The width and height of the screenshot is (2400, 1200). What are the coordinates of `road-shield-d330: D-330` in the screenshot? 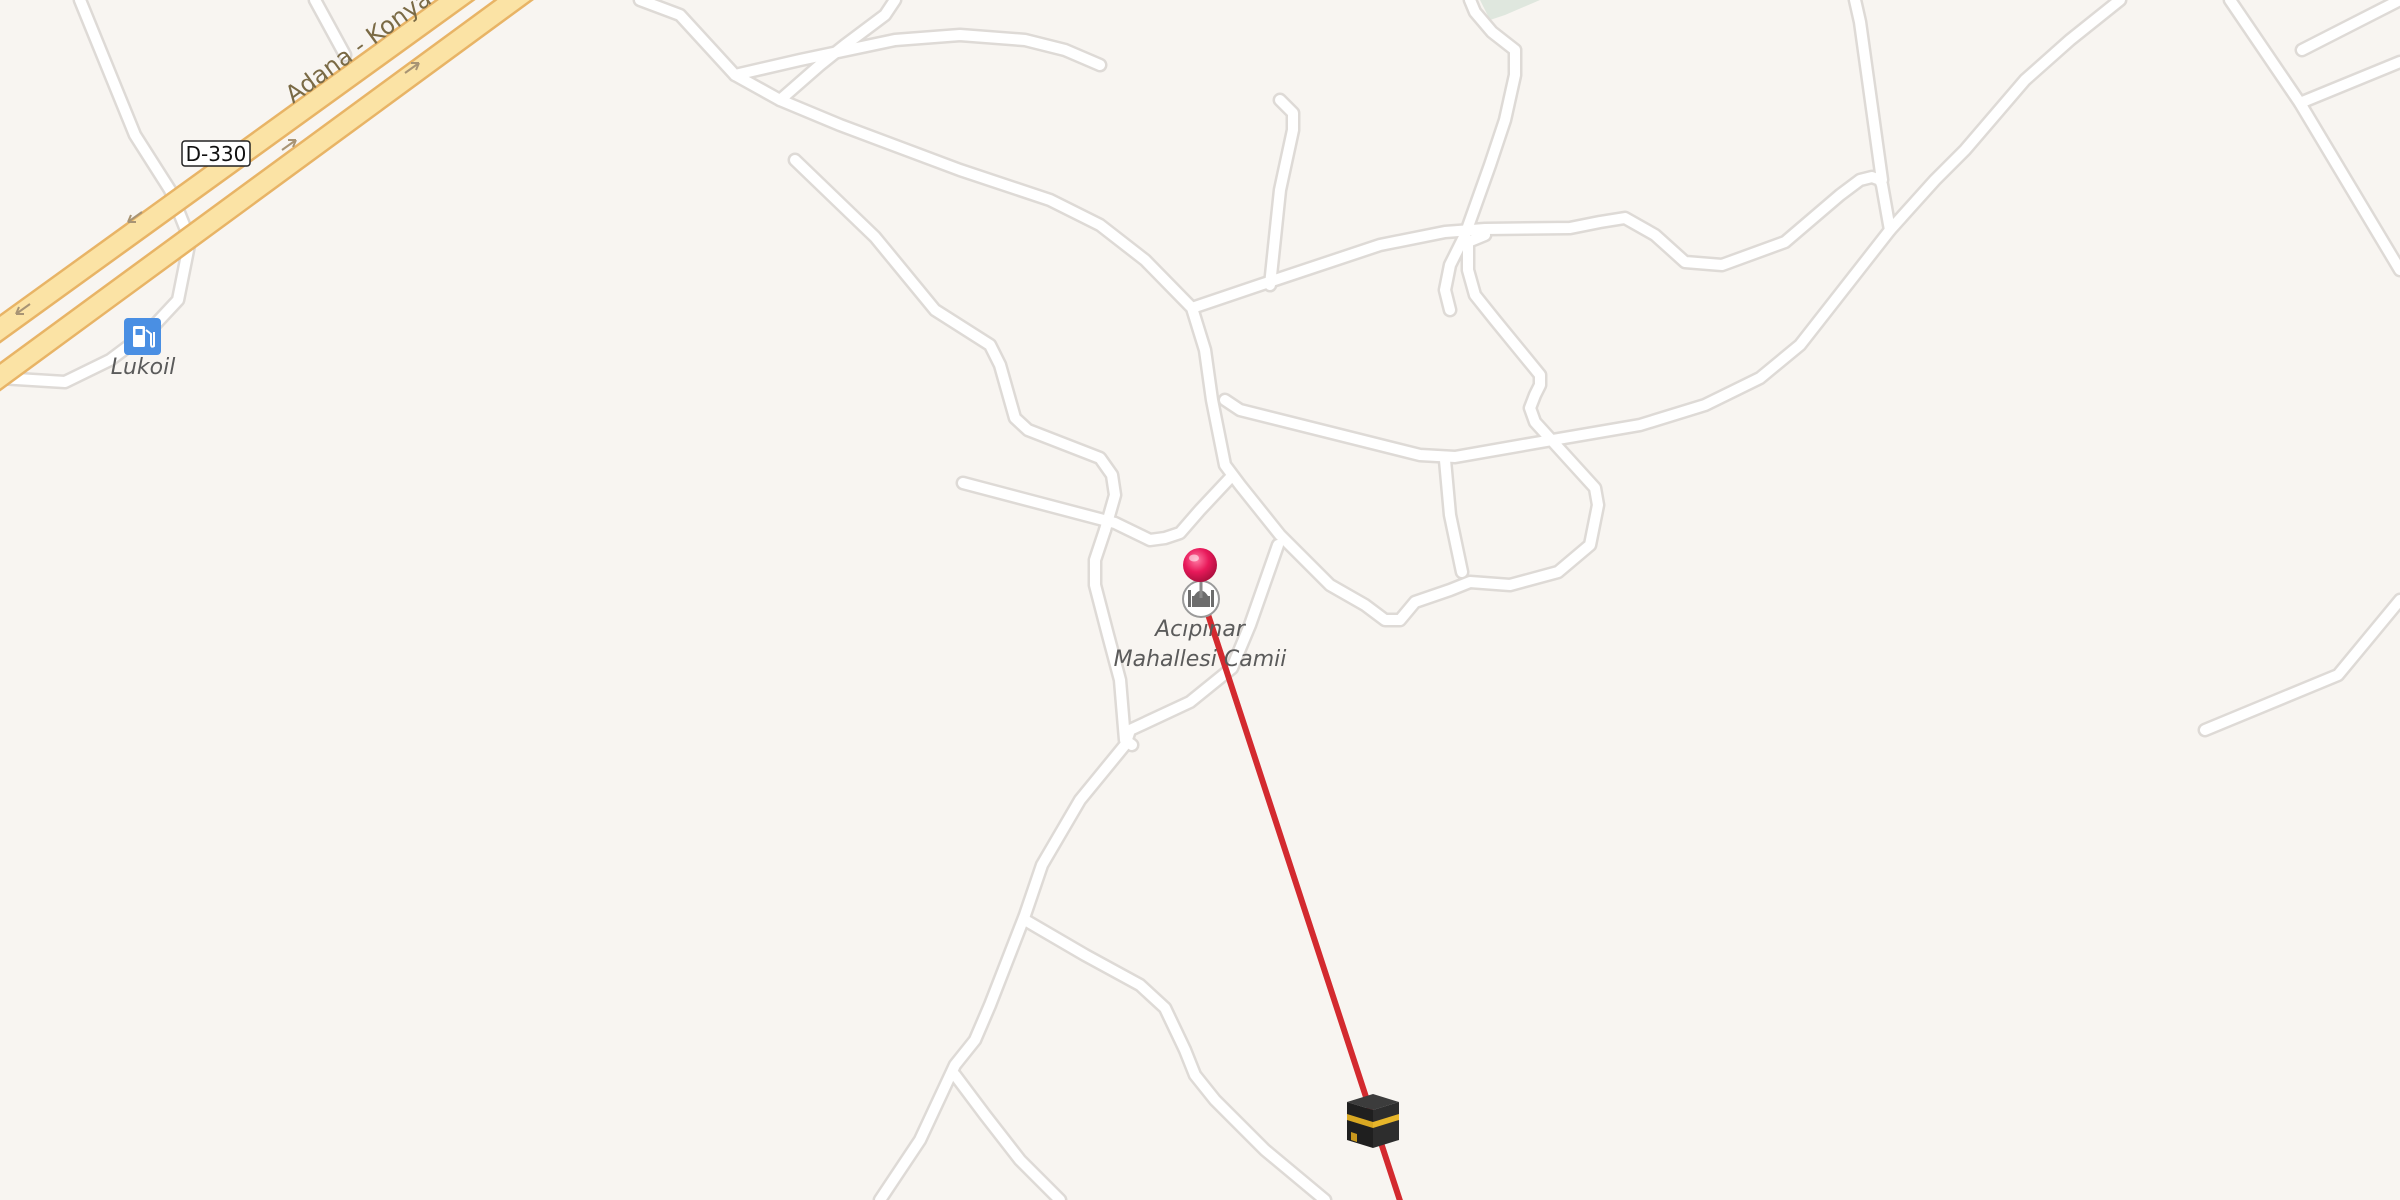 It's located at (216, 153).